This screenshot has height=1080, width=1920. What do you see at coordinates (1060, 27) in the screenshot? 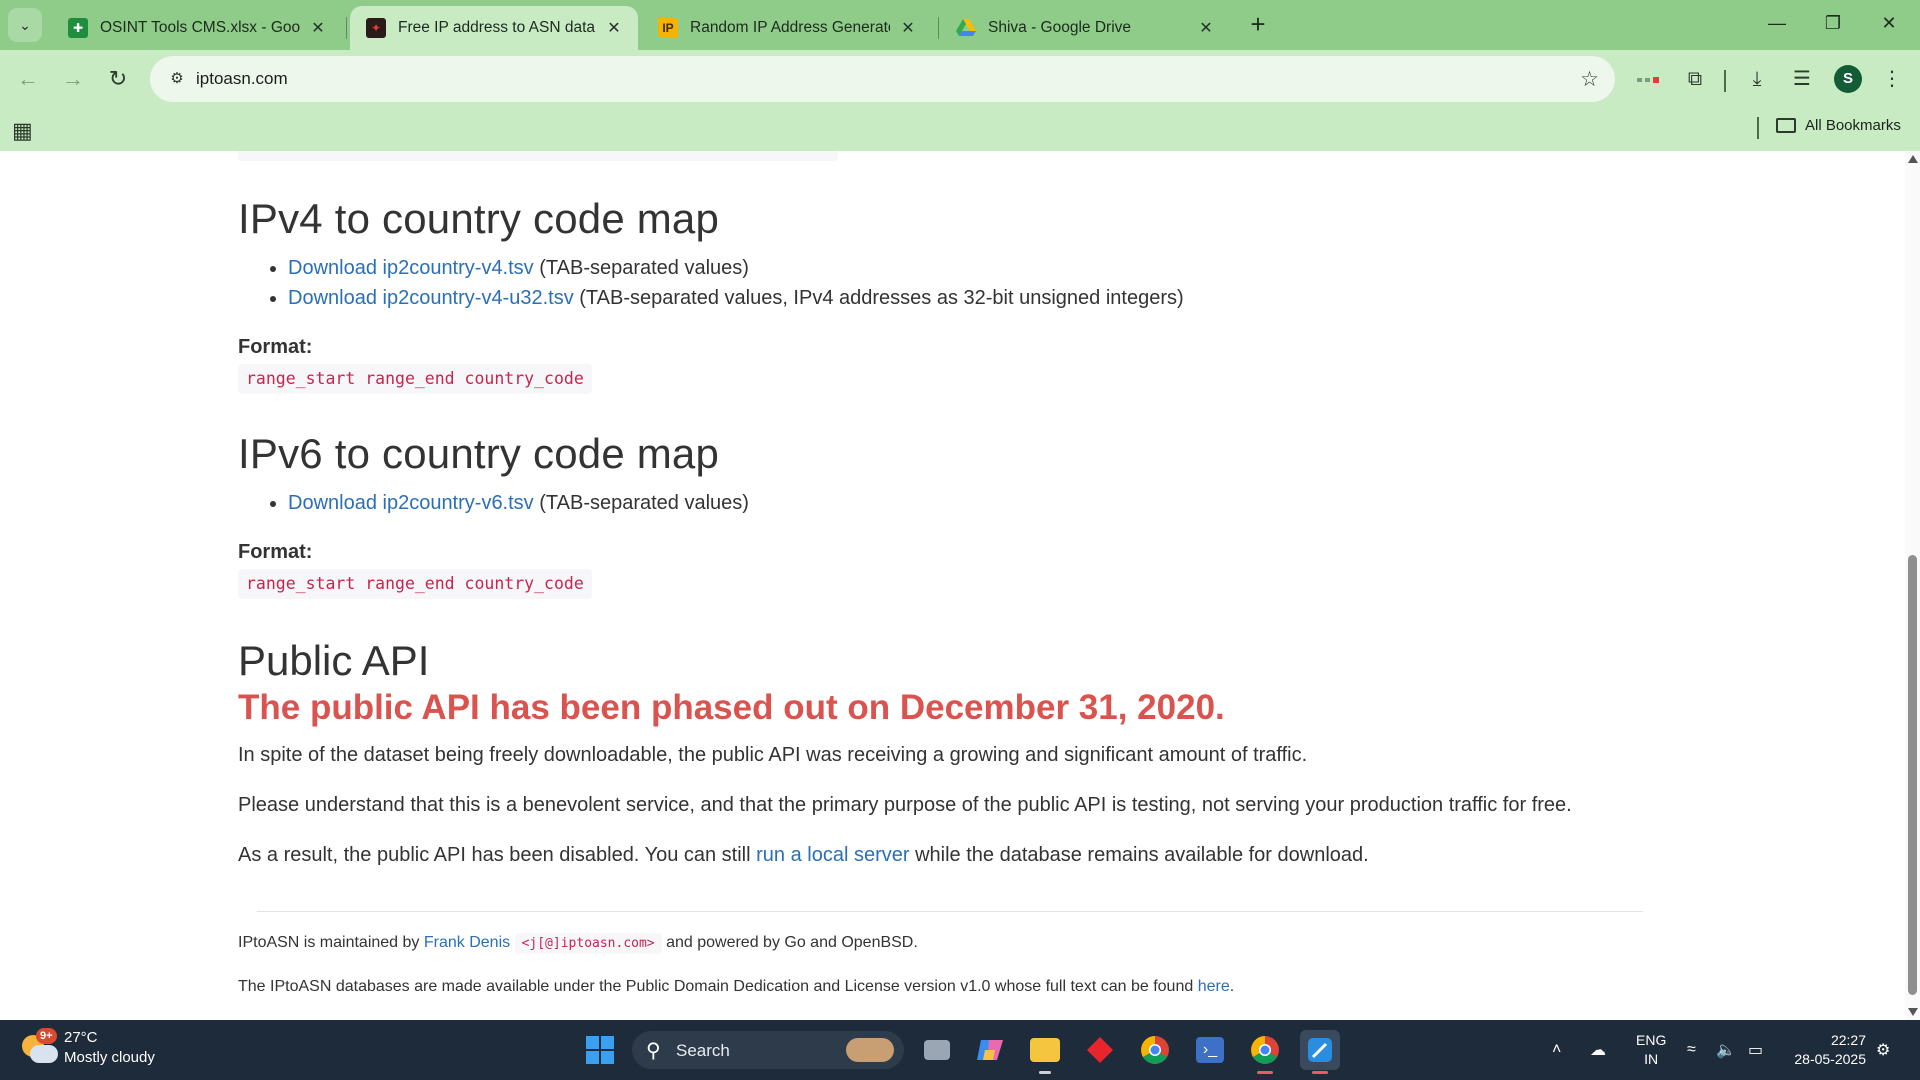
I see `tab-title: Shiva - Google Drive` at bounding box center [1060, 27].